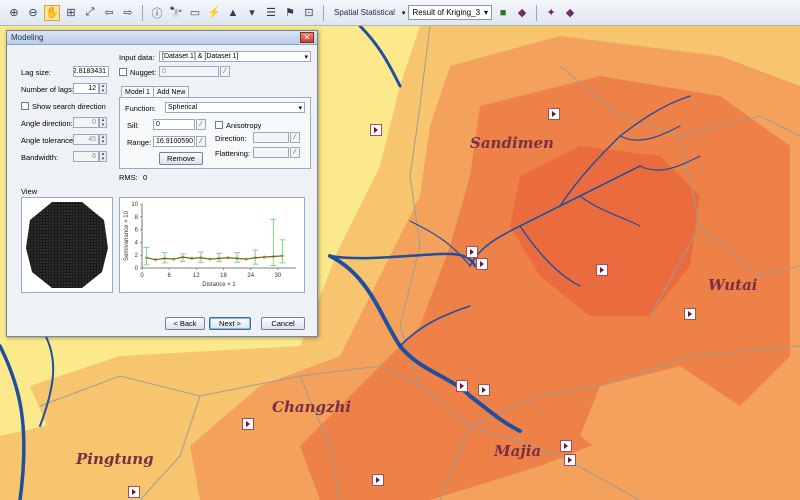  Describe the element at coordinates (233, 13) in the screenshot. I see `select-features-icon: ▲` at that location.